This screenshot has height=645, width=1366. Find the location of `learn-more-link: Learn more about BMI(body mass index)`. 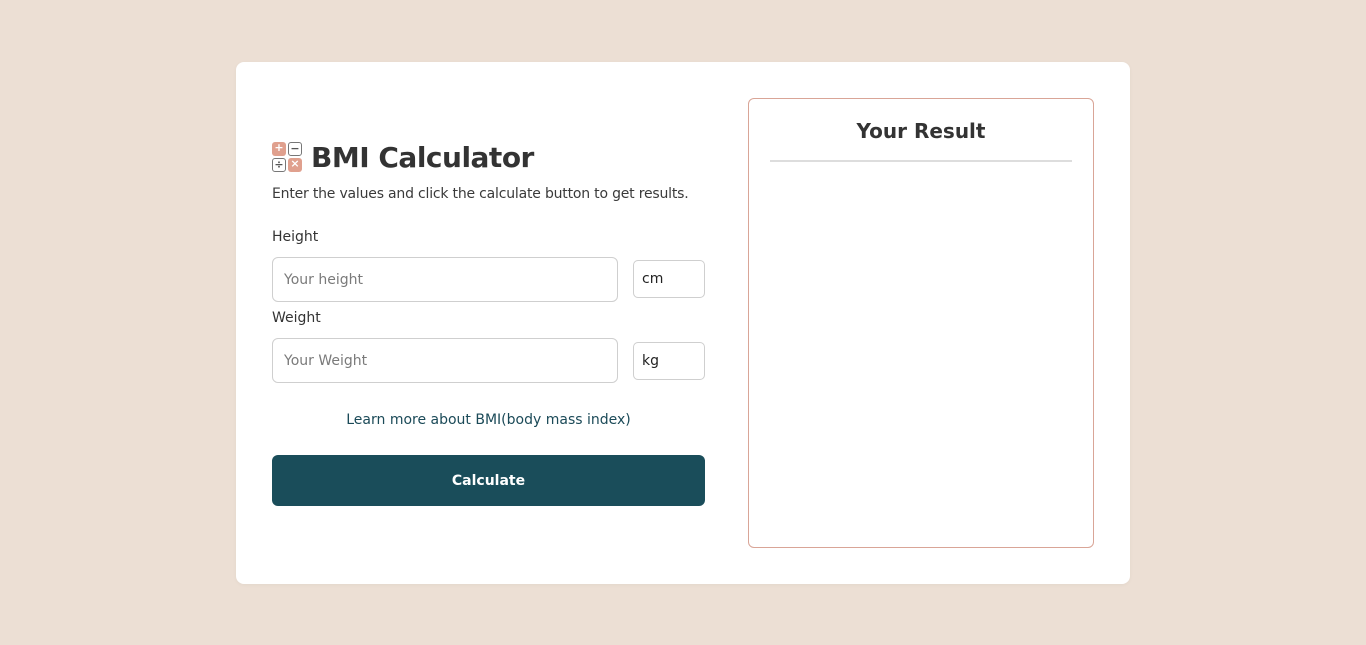

learn-more-link: Learn more about BMI(body mass index) is located at coordinates (488, 420).